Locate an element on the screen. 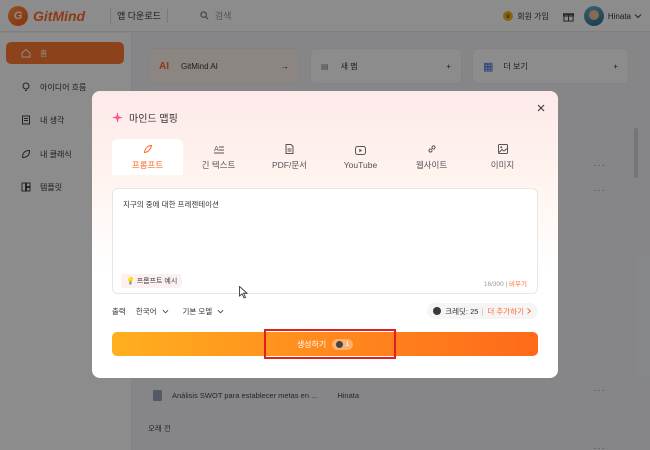 This screenshot has width=650, height=450. example-chip-label: 프롬프트 예시 is located at coordinates (157, 281).